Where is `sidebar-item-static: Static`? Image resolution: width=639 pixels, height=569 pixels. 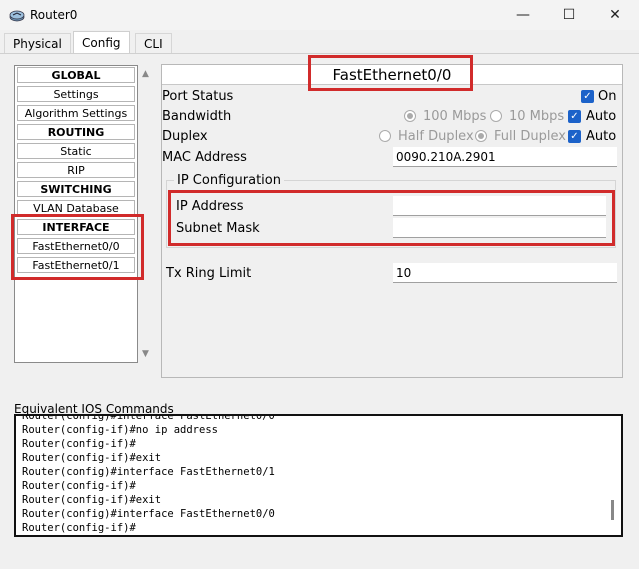
sidebar-item-static: Static is located at coordinates (76, 151).